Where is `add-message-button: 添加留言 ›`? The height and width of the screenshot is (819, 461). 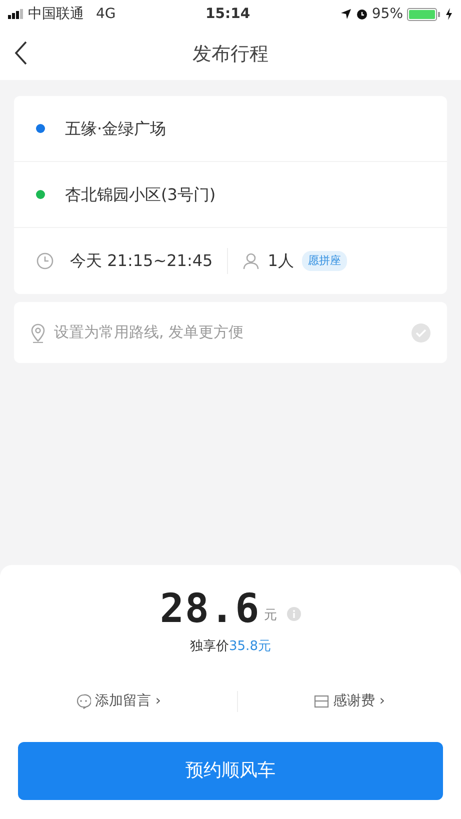 add-message-button: 添加留言 › is located at coordinates (119, 701).